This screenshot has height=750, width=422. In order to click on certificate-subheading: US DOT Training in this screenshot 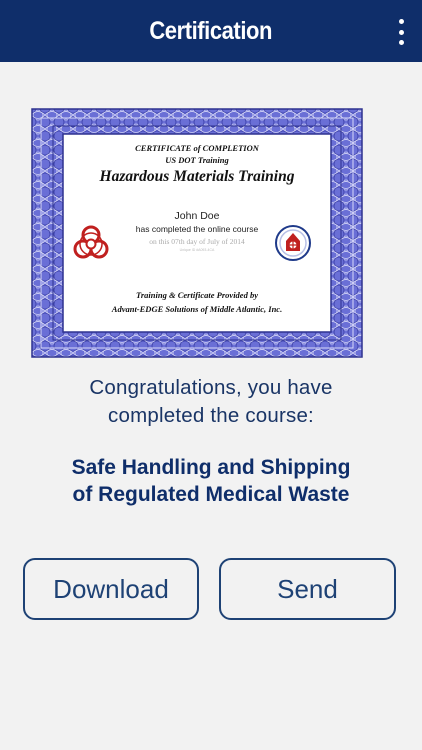, I will do `click(197, 160)`.